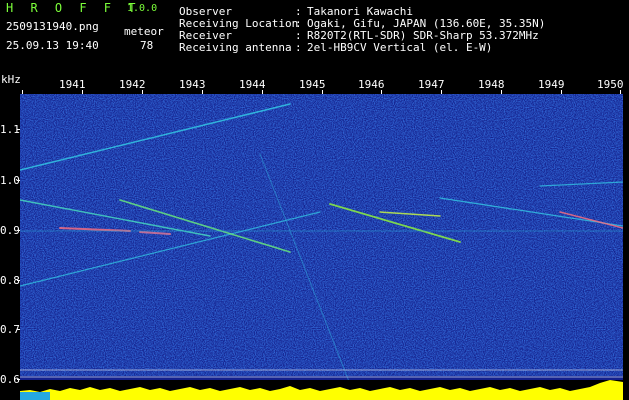 This screenshot has width=629, height=400. What do you see at coordinates (147, 45) in the screenshot?
I see `meteor-count: 78` at bounding box center [147, 45].